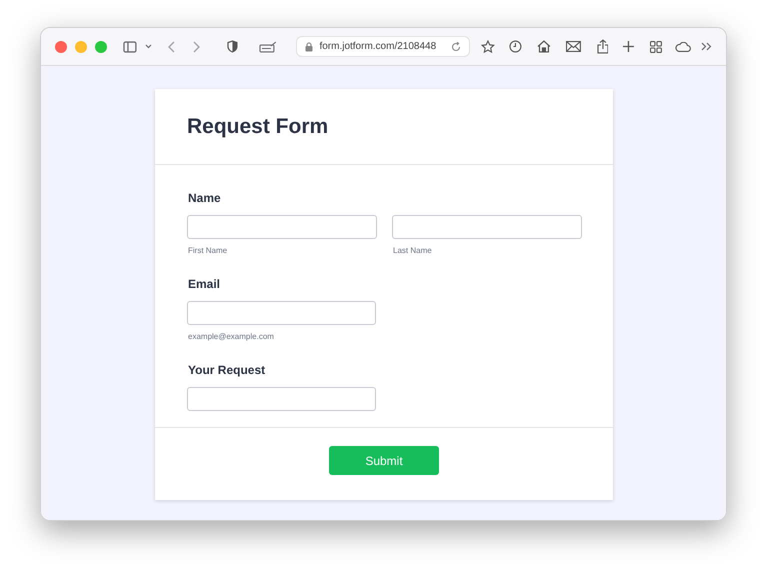 The width and height of the screenshot is (768, 575). I want to click on lock-icon, so click(309, 47).